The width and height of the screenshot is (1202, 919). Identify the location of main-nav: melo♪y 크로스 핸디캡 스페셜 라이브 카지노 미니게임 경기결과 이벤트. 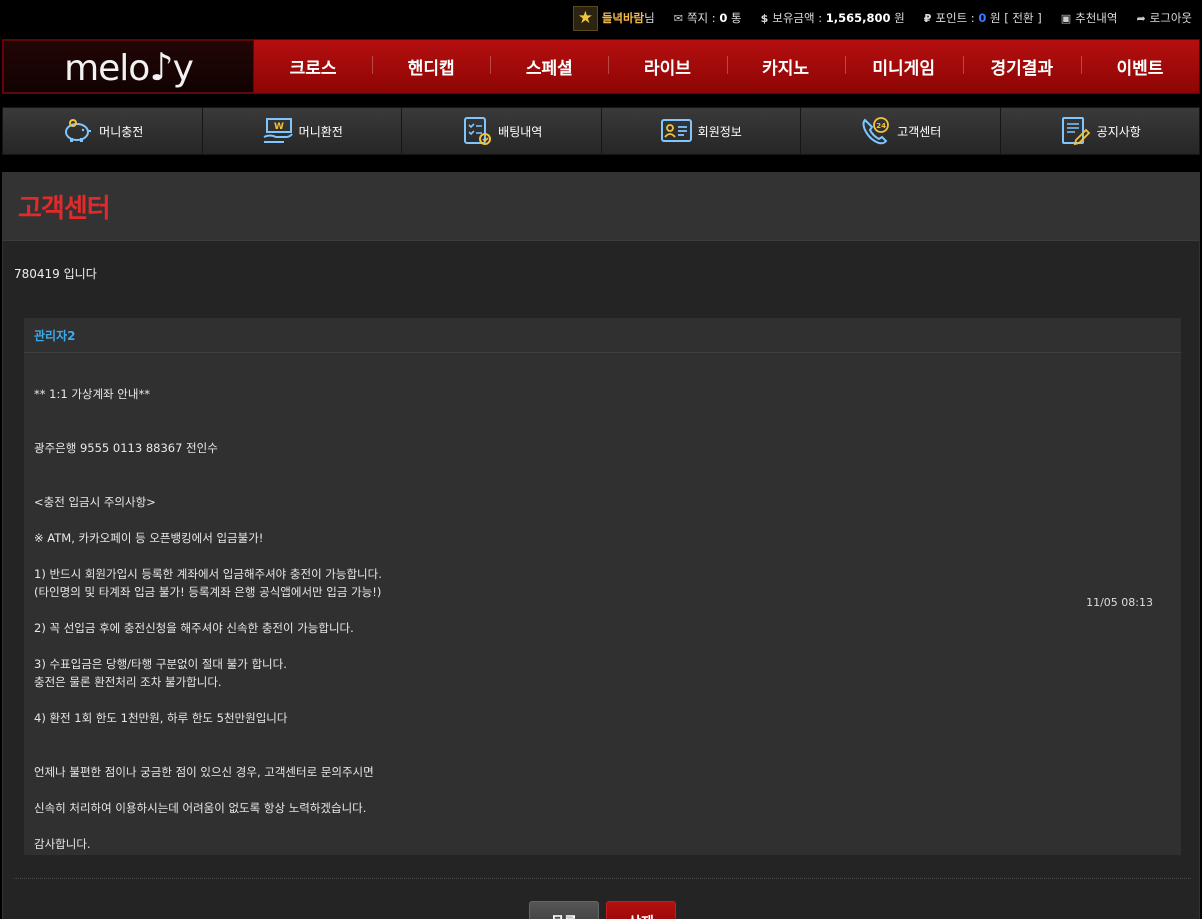
(601, 66).